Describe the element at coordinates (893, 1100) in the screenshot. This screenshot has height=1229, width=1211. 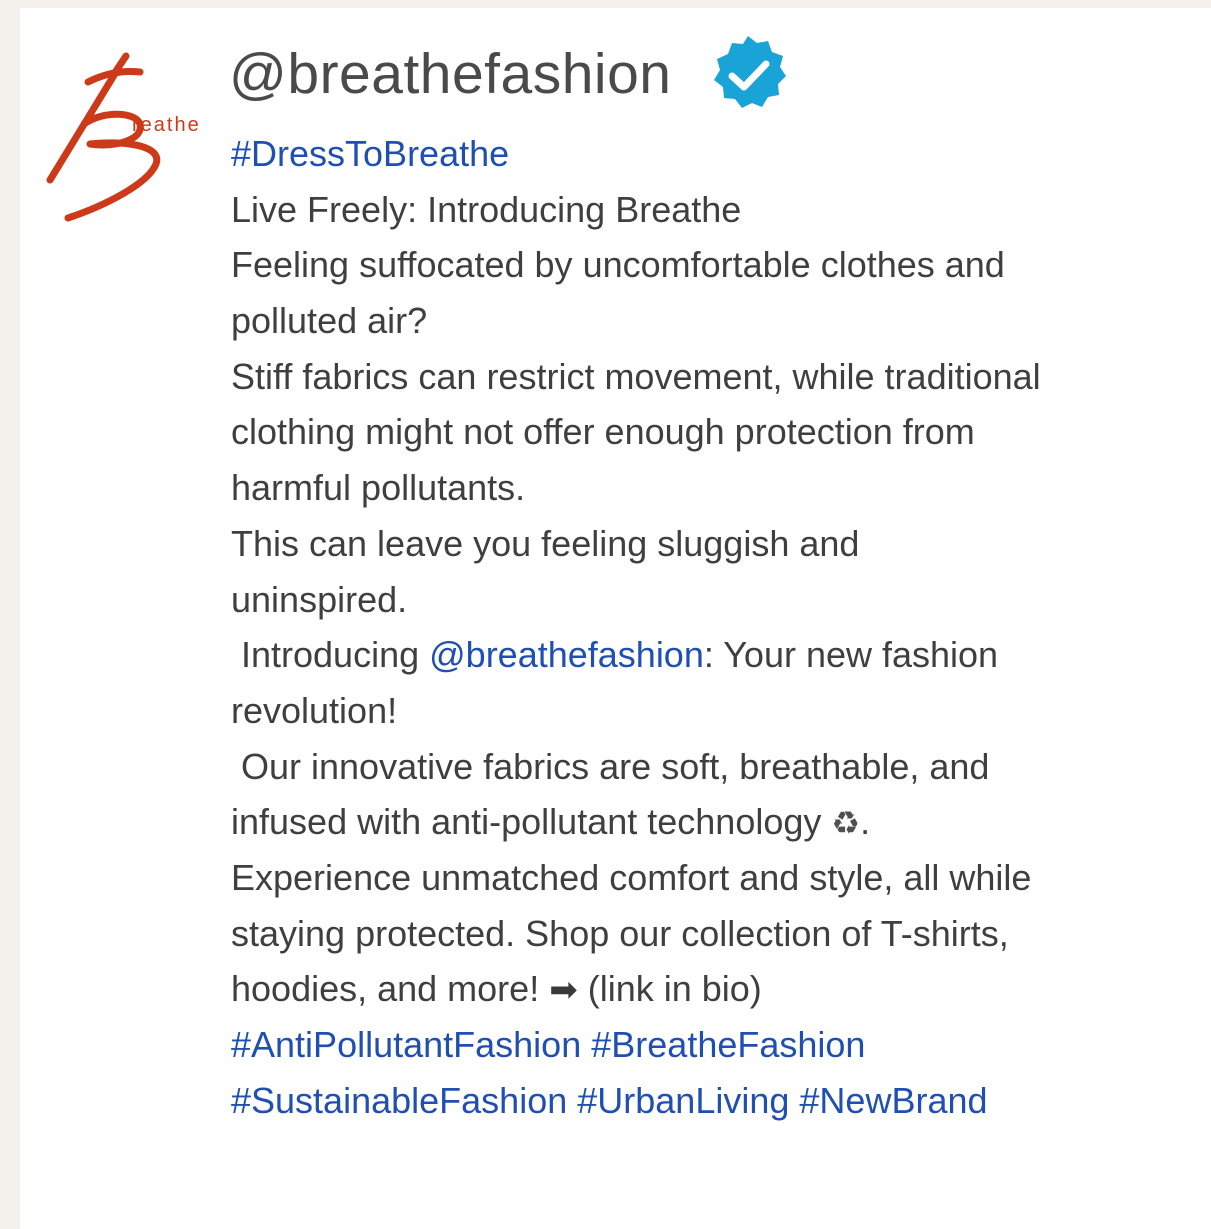
I see `hashtag-link: #NewBrand` at that location.